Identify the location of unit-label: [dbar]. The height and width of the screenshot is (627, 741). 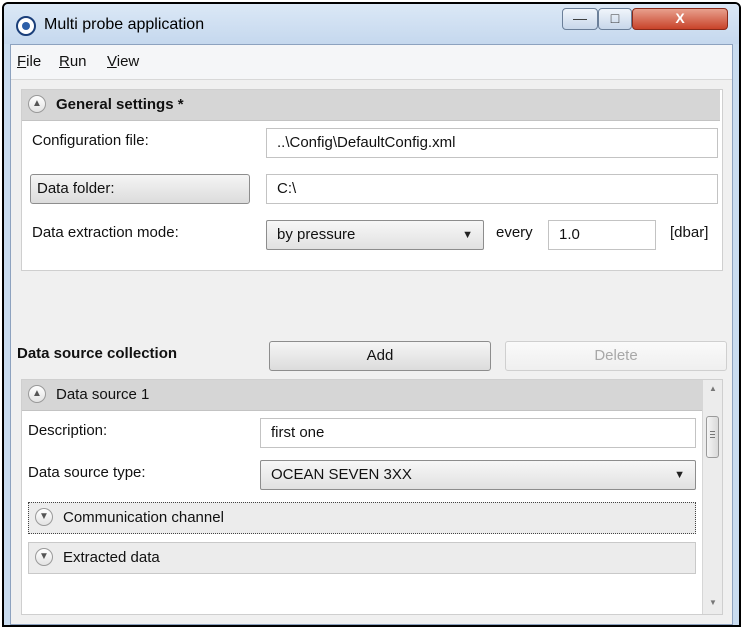
(689, 232).